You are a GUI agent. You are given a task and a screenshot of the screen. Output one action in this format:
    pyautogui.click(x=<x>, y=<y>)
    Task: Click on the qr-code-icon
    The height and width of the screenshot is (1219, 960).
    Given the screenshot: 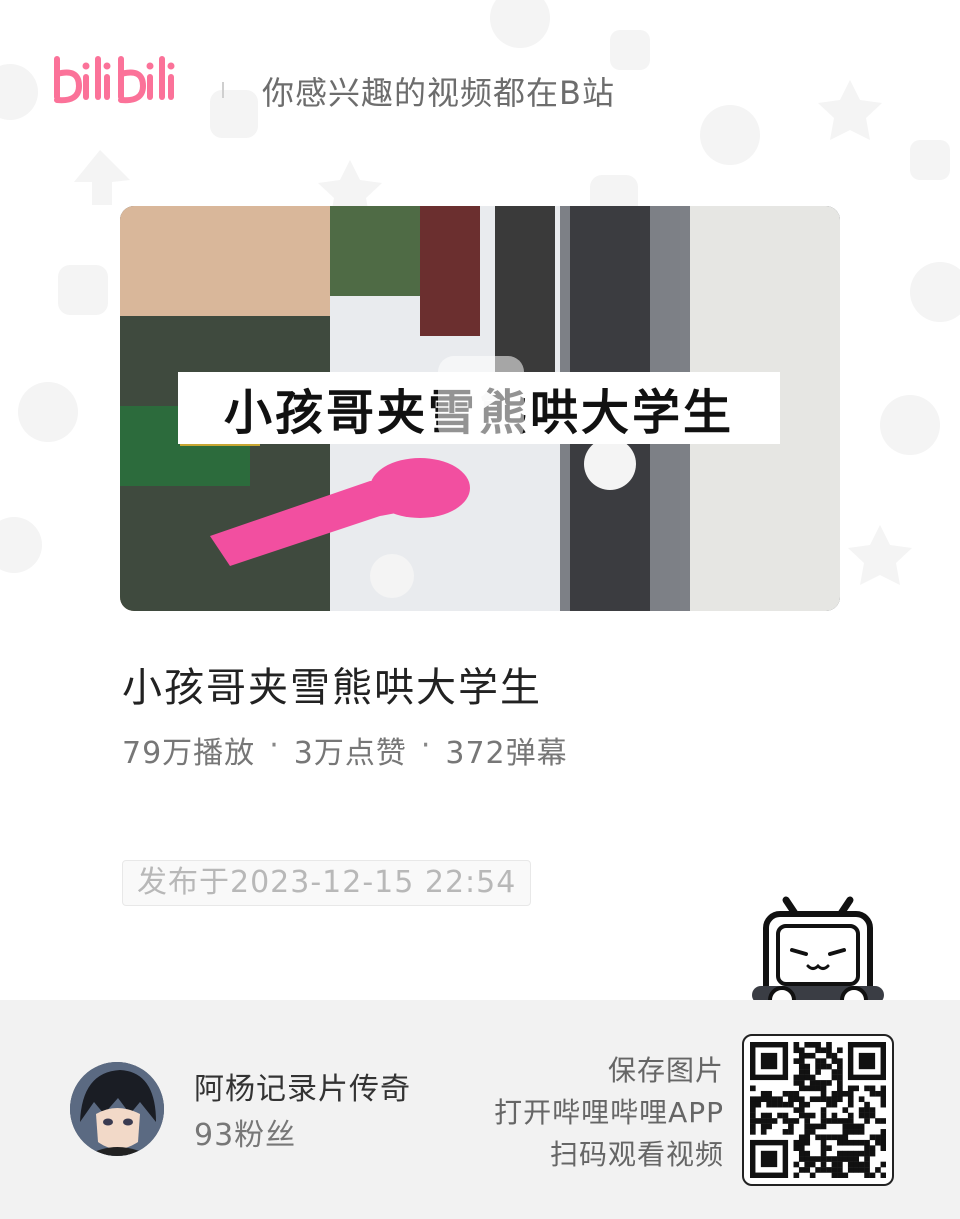 What is the action you would take?
    pyautogui.click(x=818, y=1110)
    